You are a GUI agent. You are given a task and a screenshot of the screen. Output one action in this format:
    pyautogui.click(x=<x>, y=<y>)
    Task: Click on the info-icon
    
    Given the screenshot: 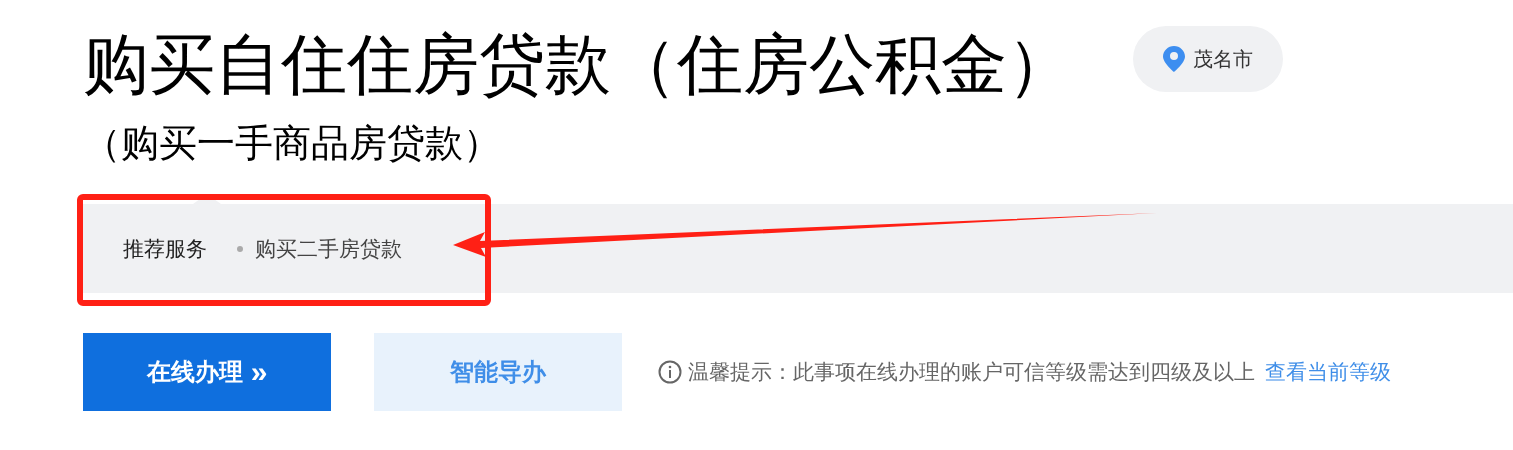 What is the action you would take?
    pyautogui.click(x=670, y=372)
    